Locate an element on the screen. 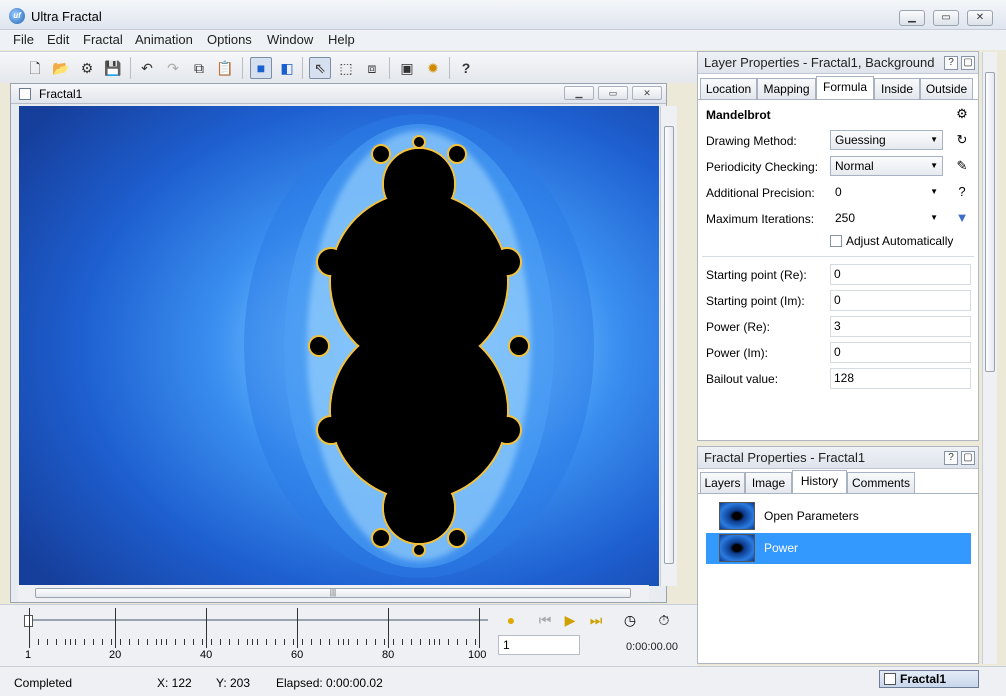  doc-maximize-button: ▭ is located at coordinates (613, 93).